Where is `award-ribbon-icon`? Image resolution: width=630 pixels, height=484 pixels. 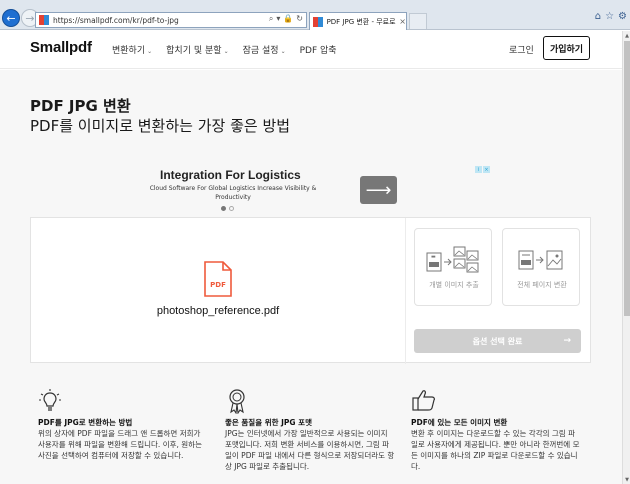
award-ribbon-icon is located at coordinates (237, 401).